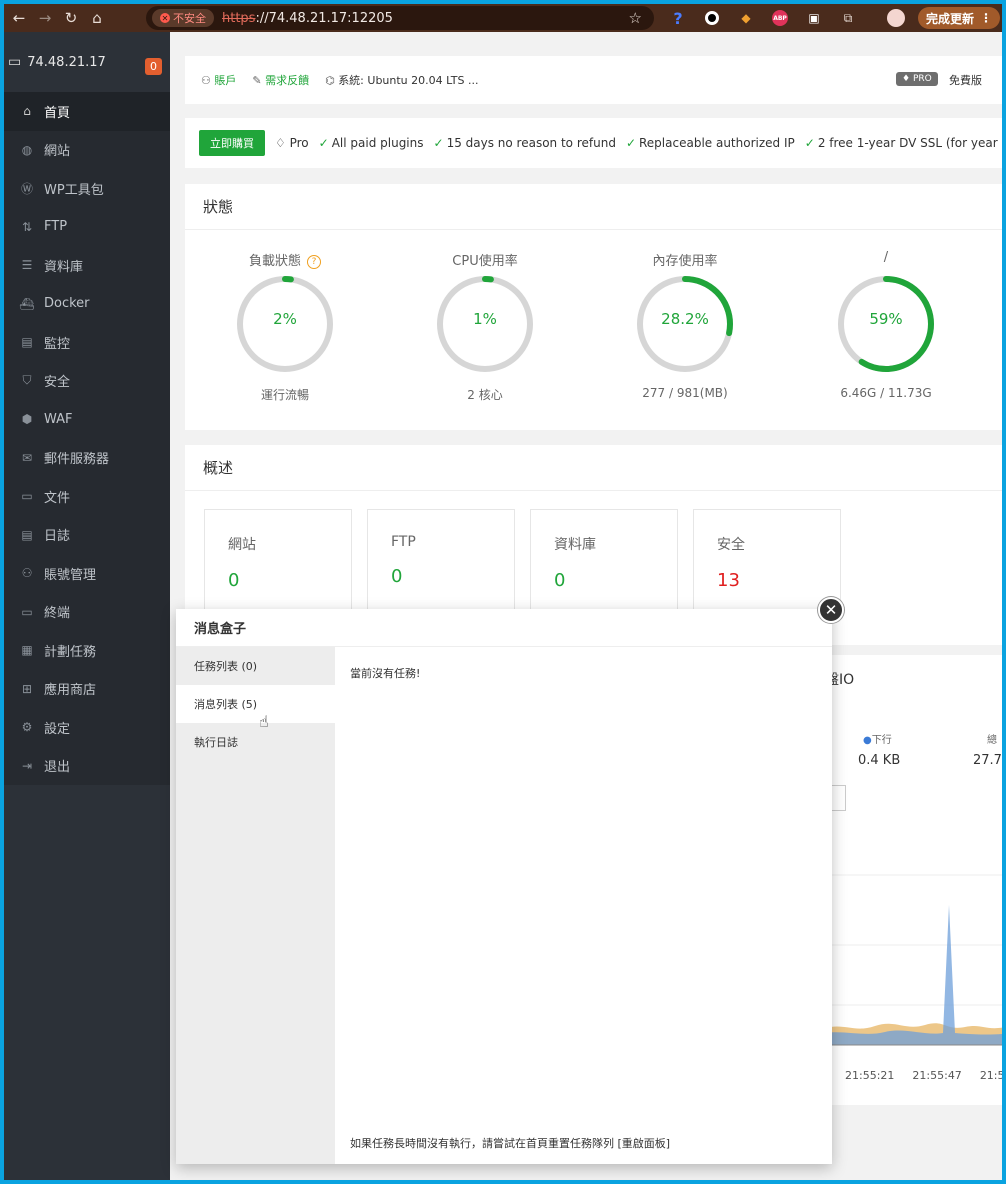 The width and height of the screenshot is (1006, 1184). I want to click on sidebar-item-8: ⛉ 安全, so click(87, 380).